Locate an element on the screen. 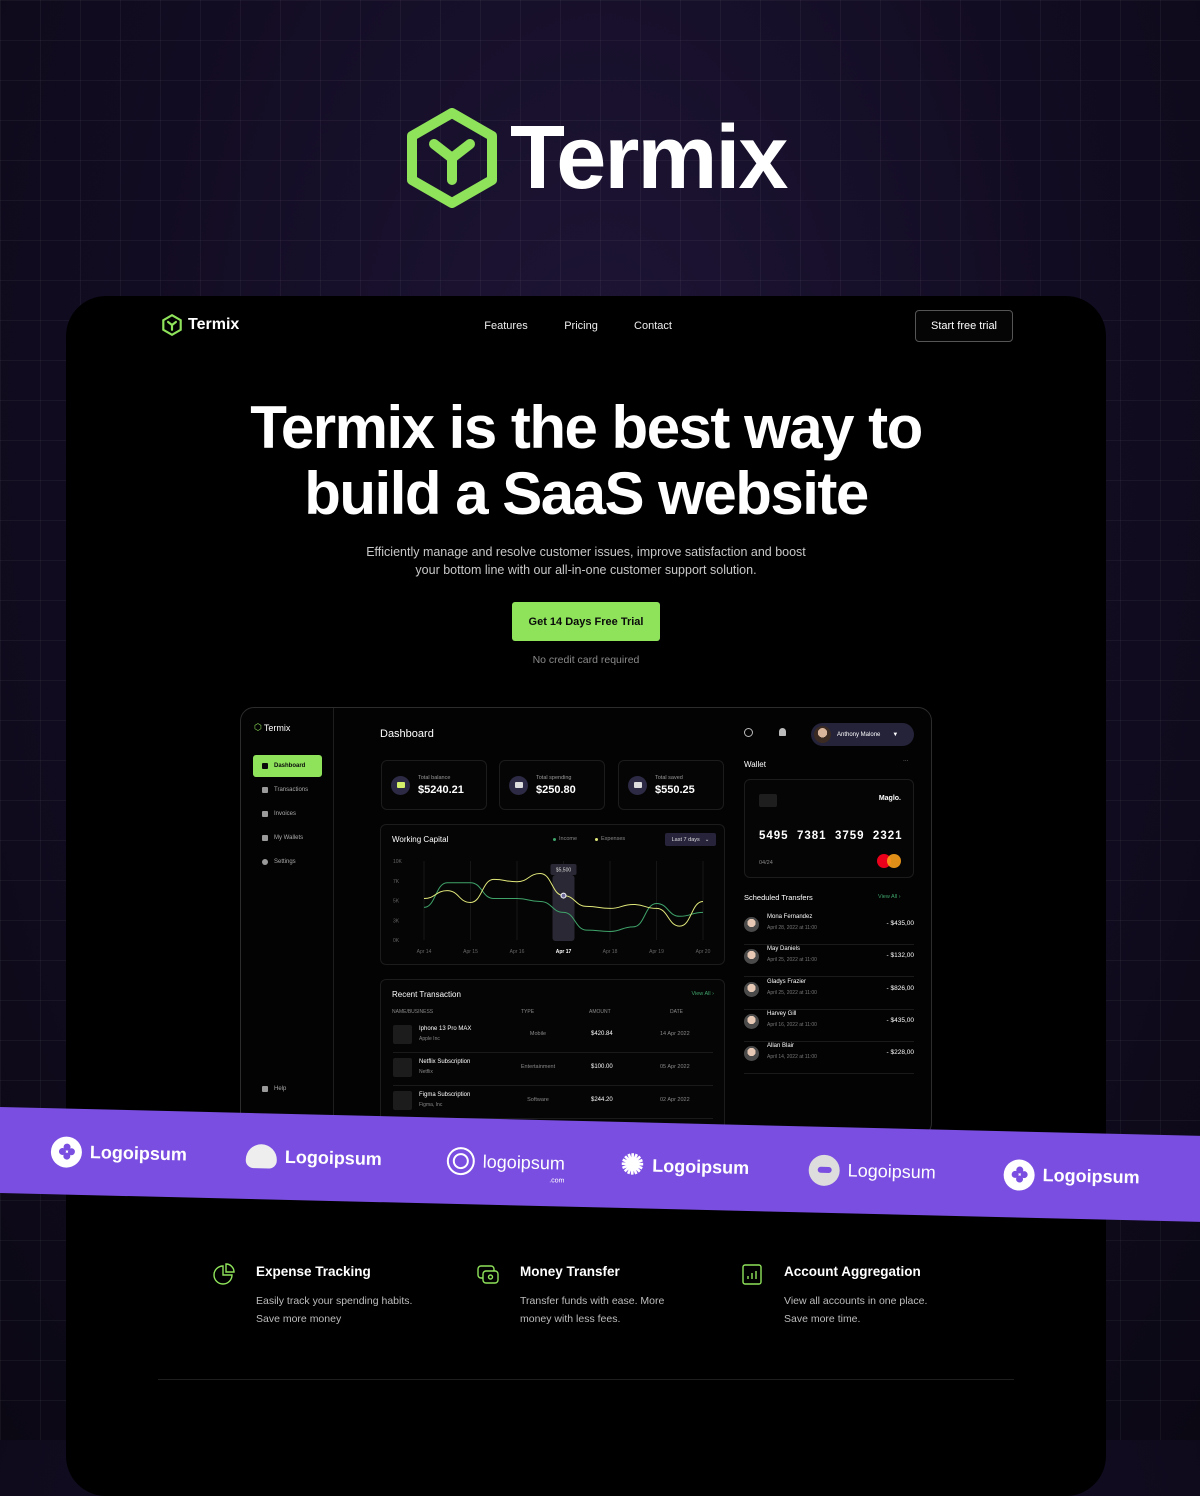  no-credit-card-note: No credit card required is located at coordinates (586, 660).